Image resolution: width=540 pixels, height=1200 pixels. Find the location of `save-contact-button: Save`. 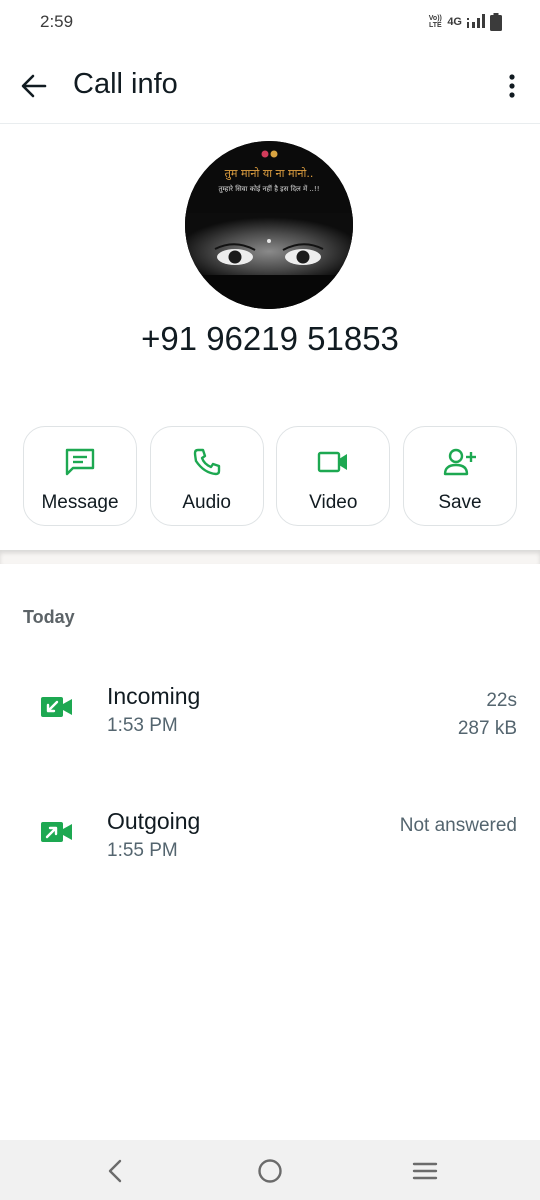

save-contact-button: Save is located at coordinates (459, 476).